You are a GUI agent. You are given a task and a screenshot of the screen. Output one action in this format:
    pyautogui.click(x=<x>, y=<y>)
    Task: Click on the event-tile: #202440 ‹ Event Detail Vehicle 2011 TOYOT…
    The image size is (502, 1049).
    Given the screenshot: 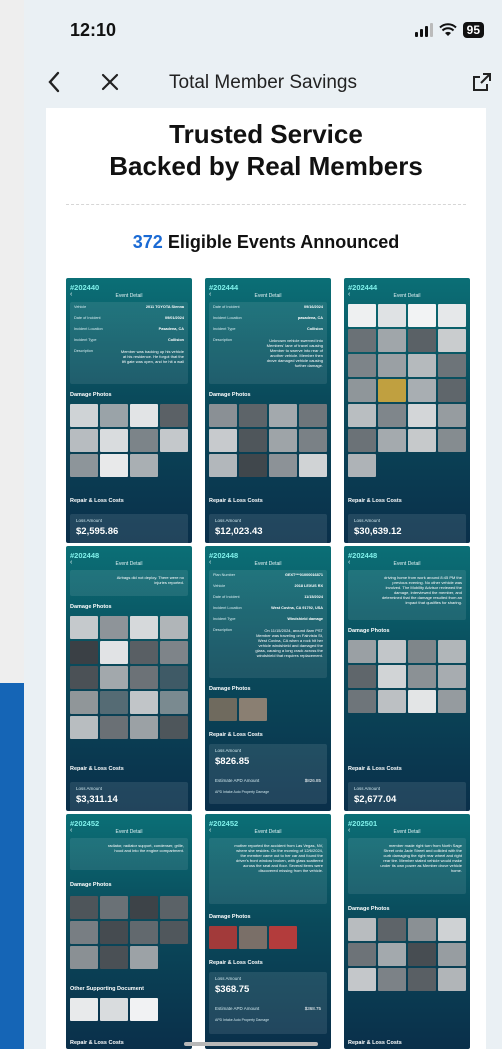 What is the action you would take?
    pyautogui.click(x=129, y=410)
    